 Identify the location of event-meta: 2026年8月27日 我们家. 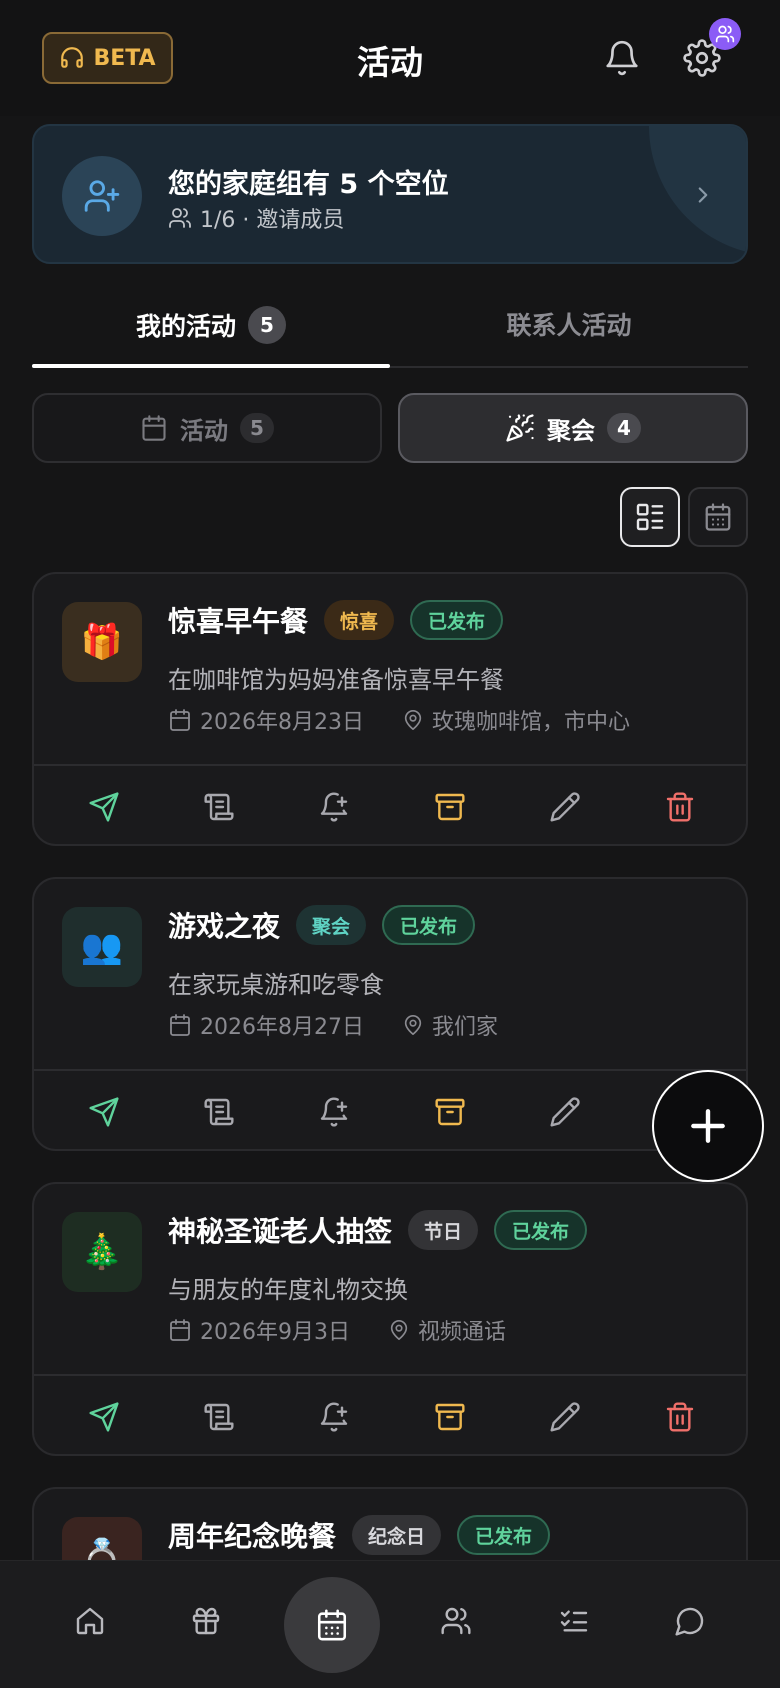
(333, 1025).